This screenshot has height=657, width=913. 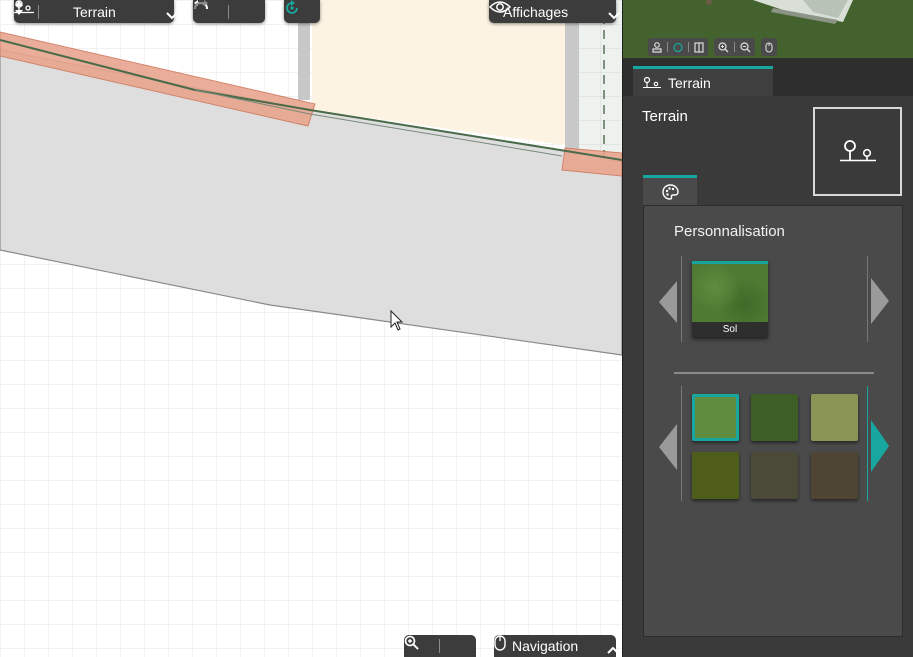 I want to click on palette-icon, so click(x=670, y=192).